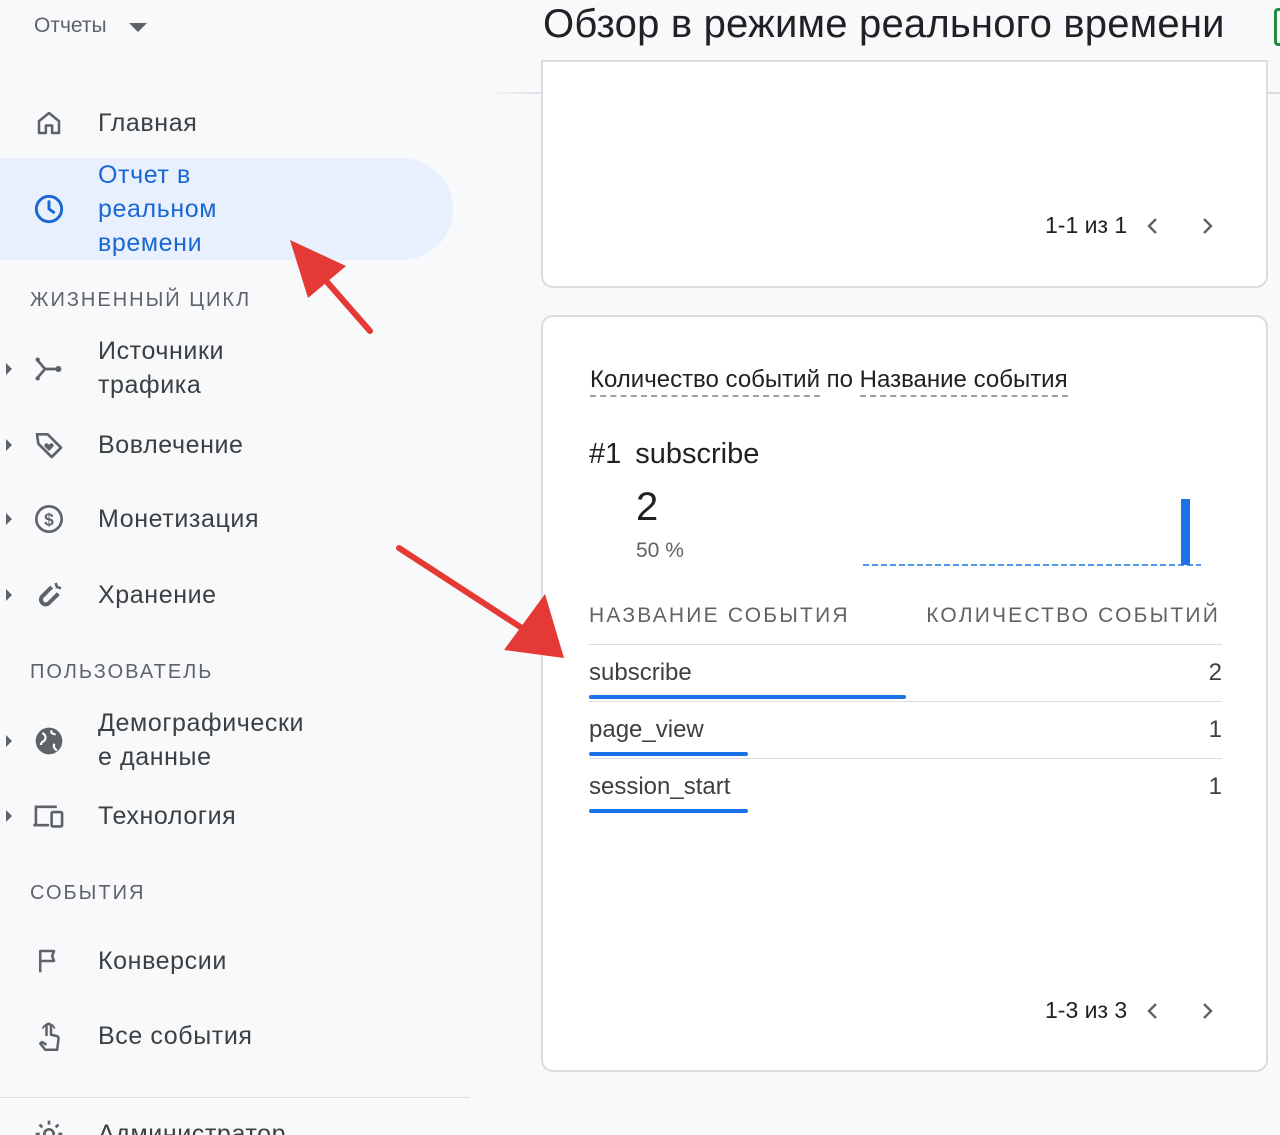  Describe the element at coordinates (697, 454) in the screenshot. I see `top-event-name: subscribe` at that location.